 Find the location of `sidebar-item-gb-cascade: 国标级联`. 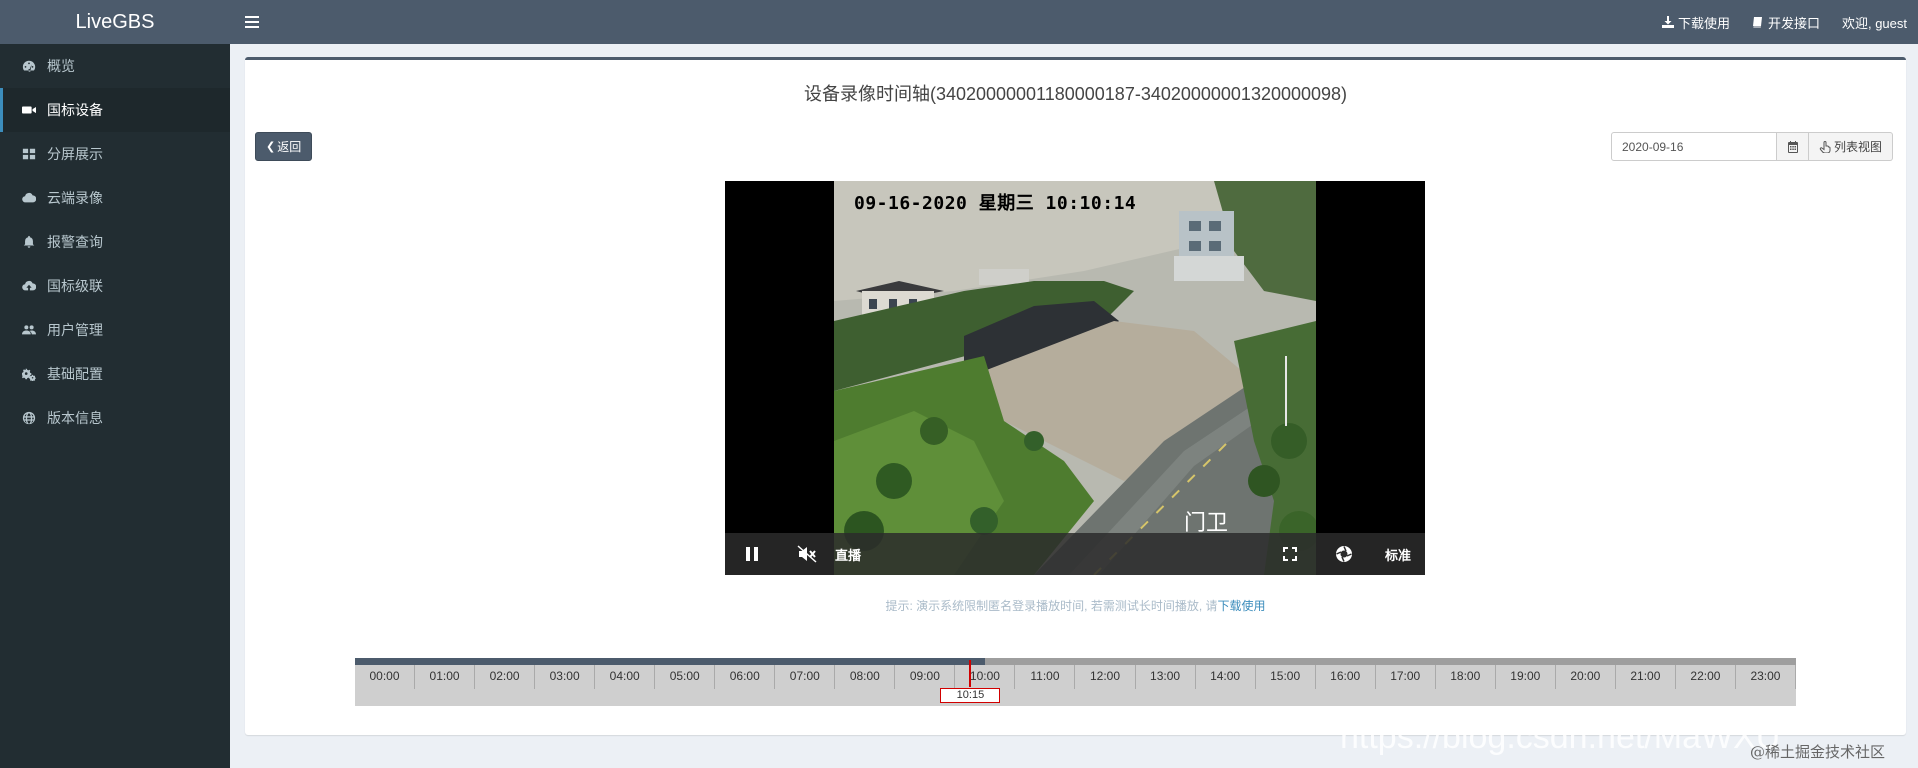

sidebar-item-gb-cascade: 国标级联 is located at coordinates (115, 286).